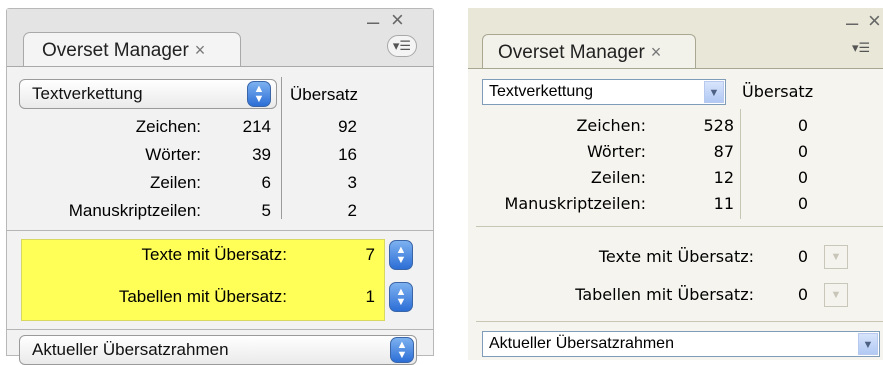 Image resolution: width=883 pixels, height=365 pixels. I want to click on frame-dropdown: Aktueller Übersatzrahmen ▼, so click(681, 344).